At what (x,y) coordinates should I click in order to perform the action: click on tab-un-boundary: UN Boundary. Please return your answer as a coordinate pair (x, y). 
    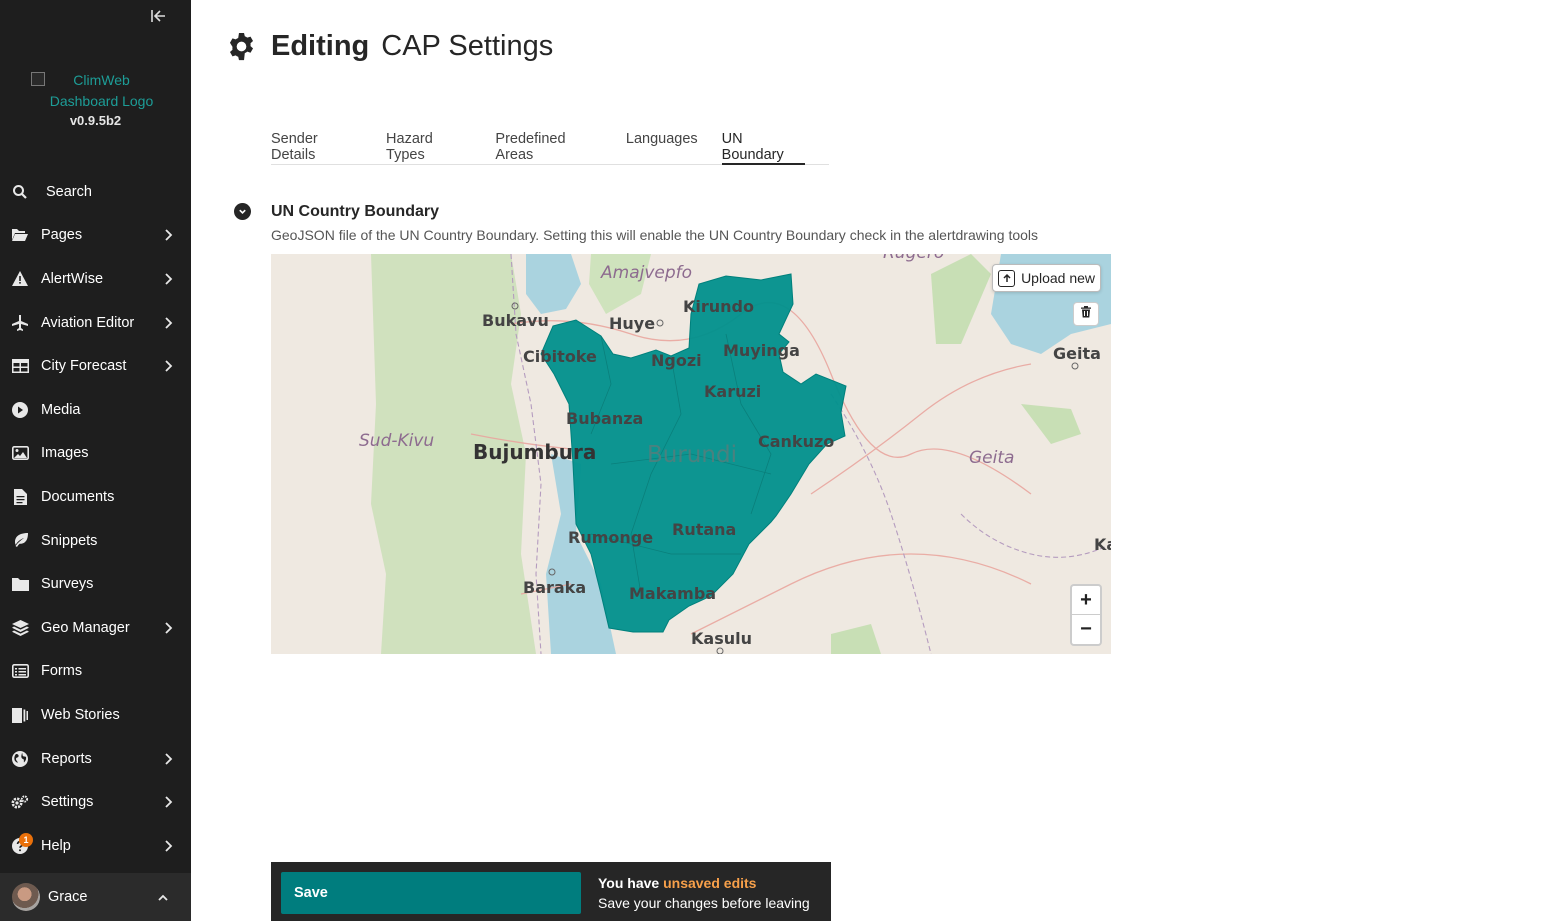
    Looking at the image, I should click on (763, 145).